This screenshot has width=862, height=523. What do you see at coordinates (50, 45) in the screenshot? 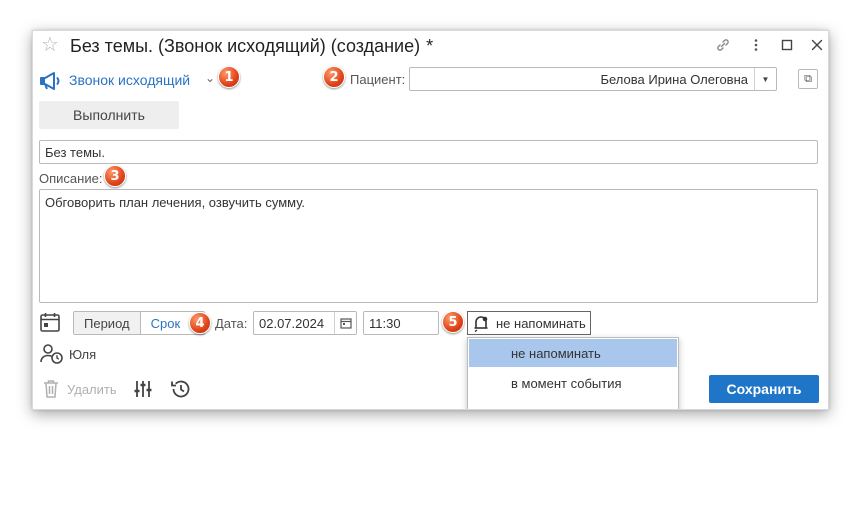
I see `favorite-star-icon: ☆` at bounding box center [50, 45].